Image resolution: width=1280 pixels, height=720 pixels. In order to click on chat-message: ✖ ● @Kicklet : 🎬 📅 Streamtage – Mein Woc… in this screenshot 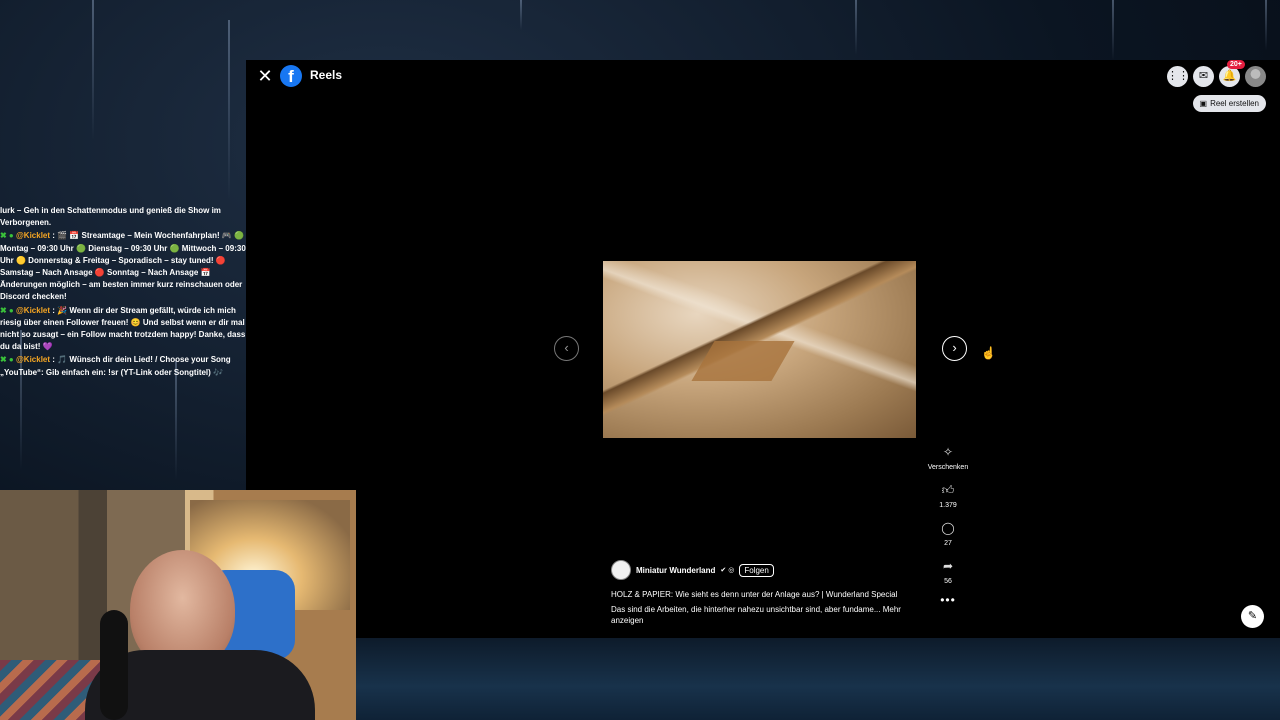, I will do `click(125, 266)`.